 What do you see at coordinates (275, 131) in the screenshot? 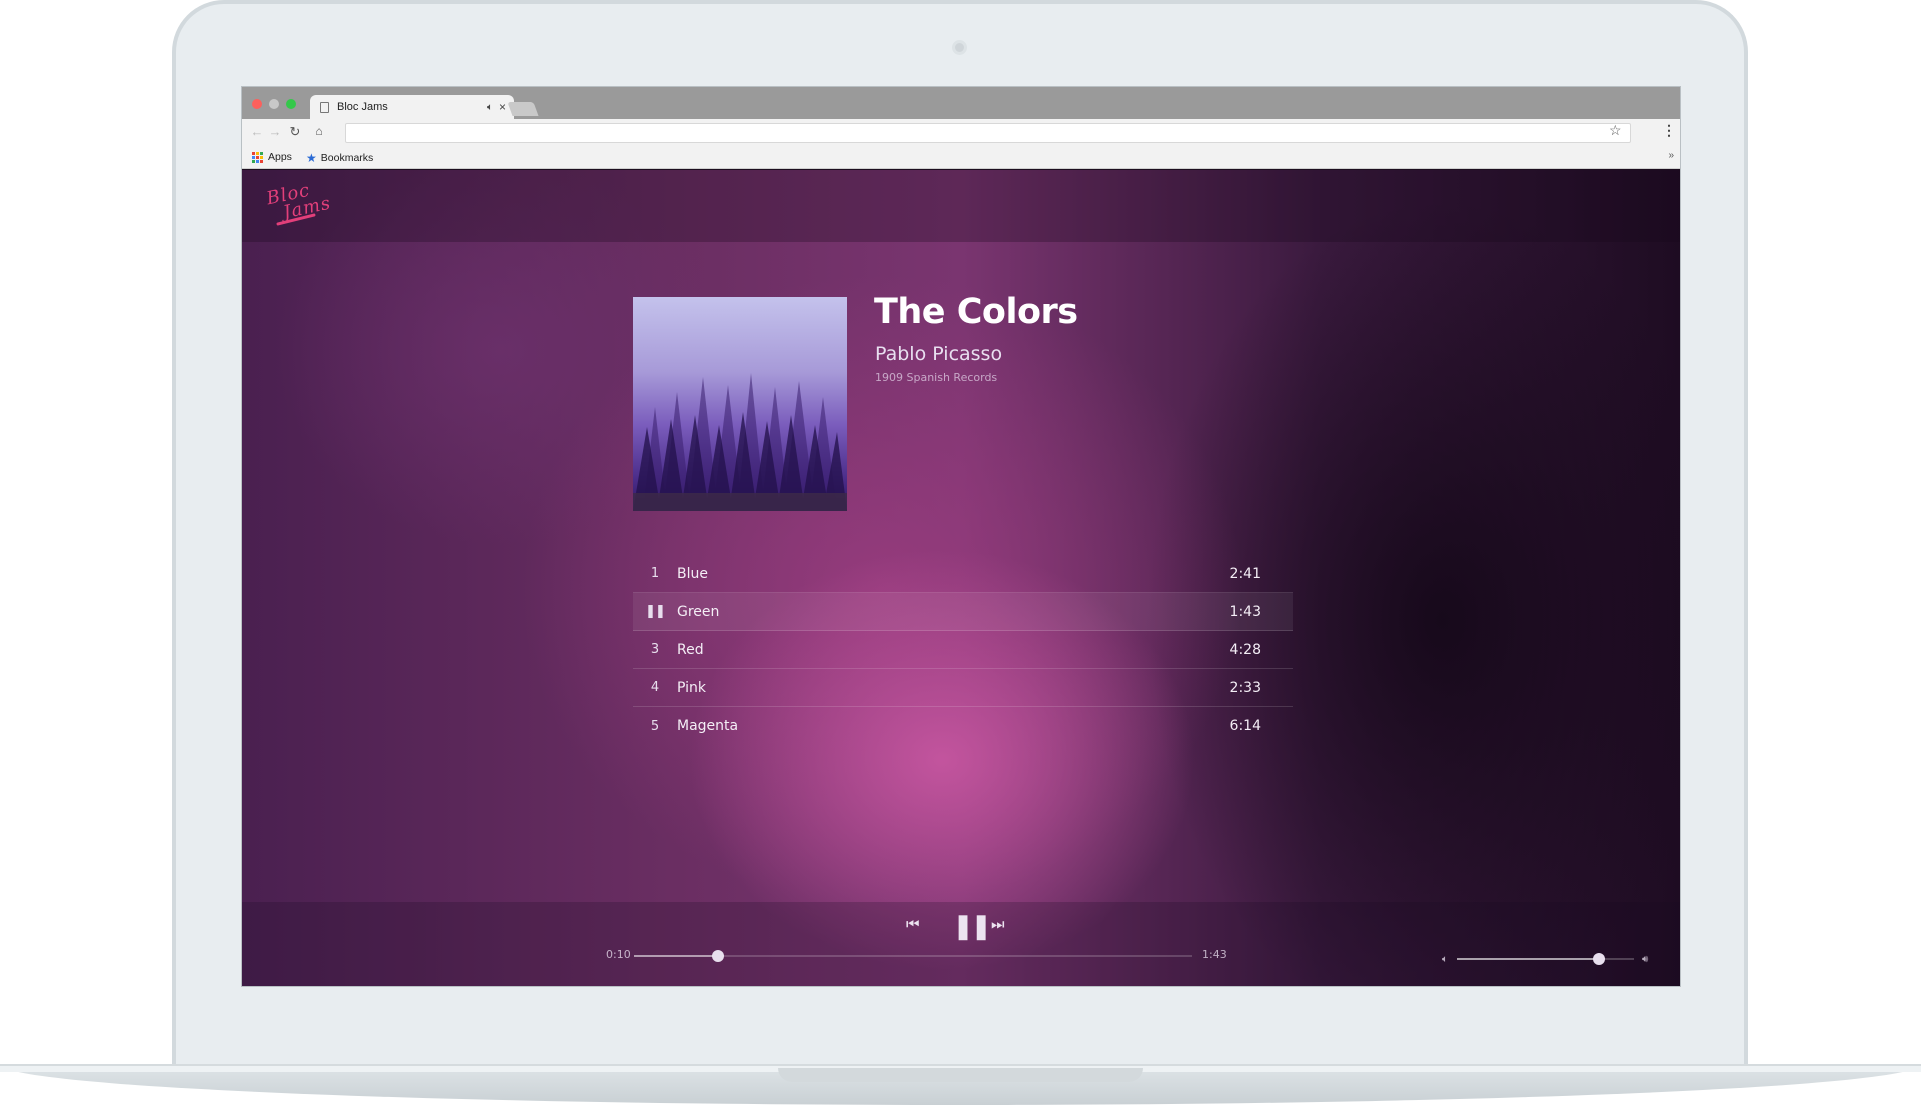
I see `forward-arrow-icon: →` at bounding box center [275, 131].